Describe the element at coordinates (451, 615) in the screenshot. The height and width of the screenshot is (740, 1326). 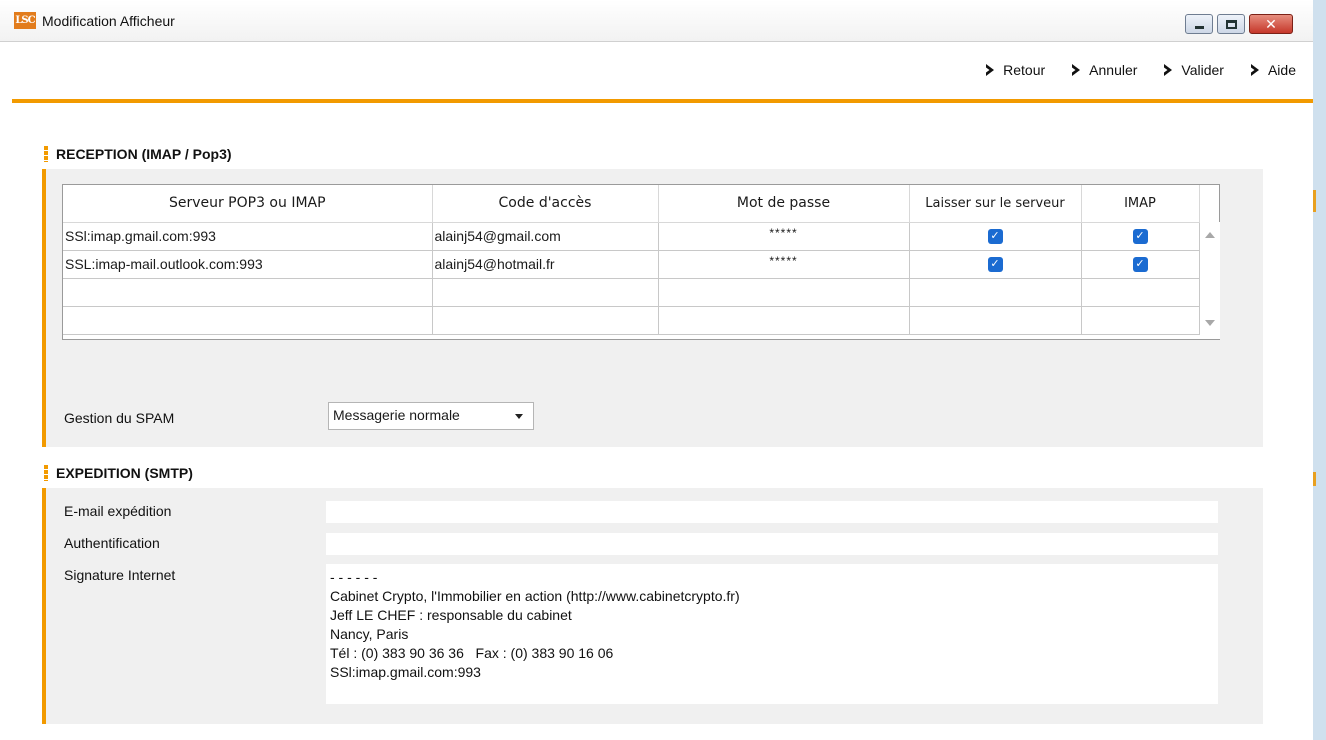
I see `signature-line: Jeff LE CHEF : responsable du cabinet` at that location.